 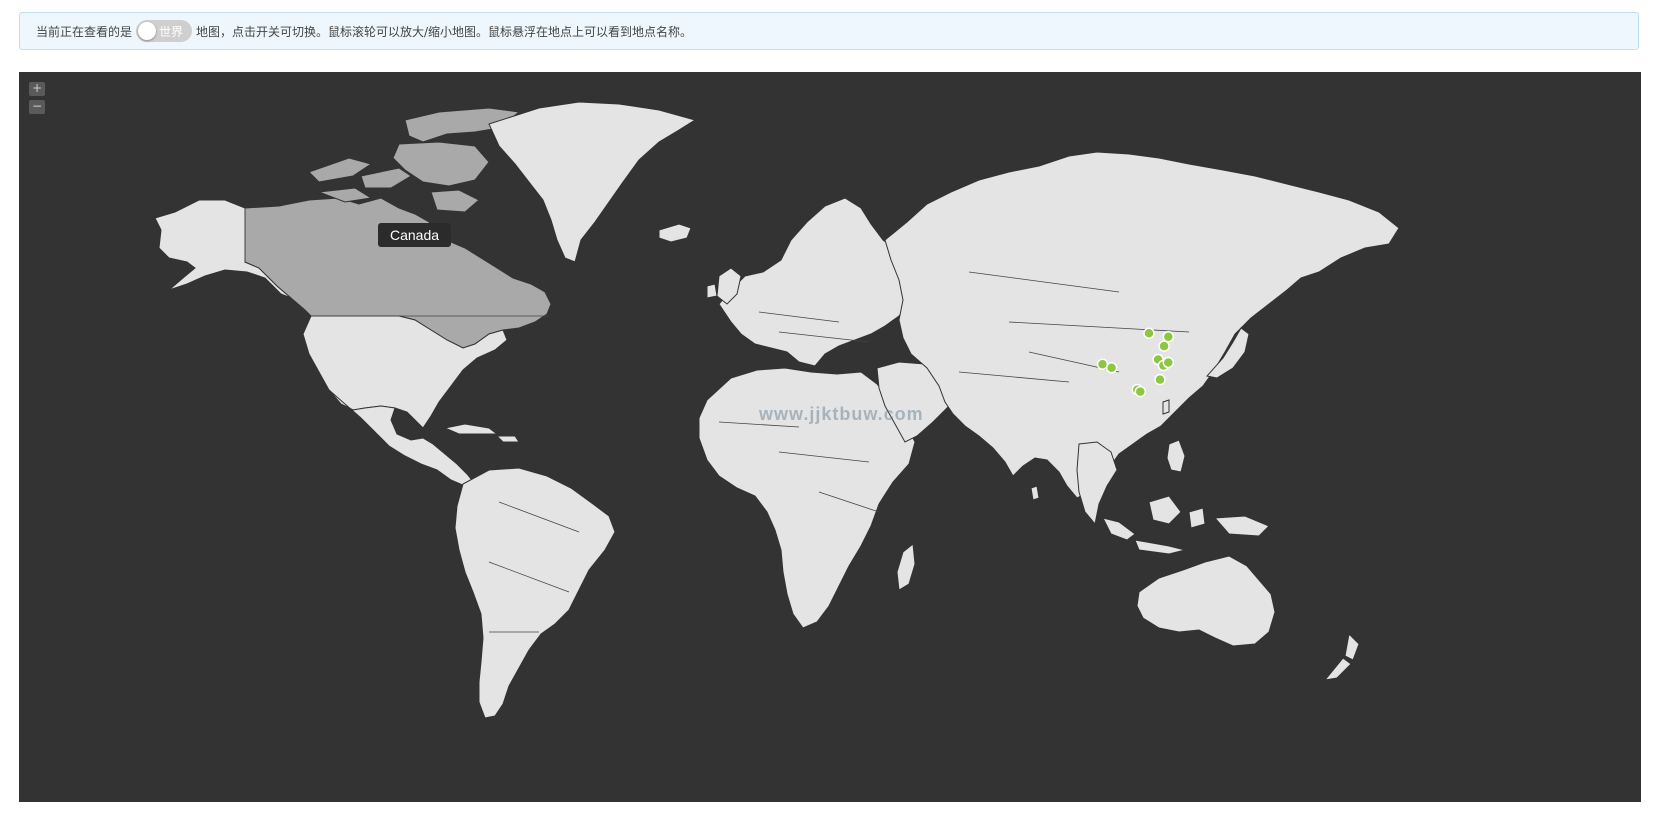 What do you see at coordinates (1035, 493) in the screenshot?
I see `region-sri-lanka` at bounding box center [1035, 493].